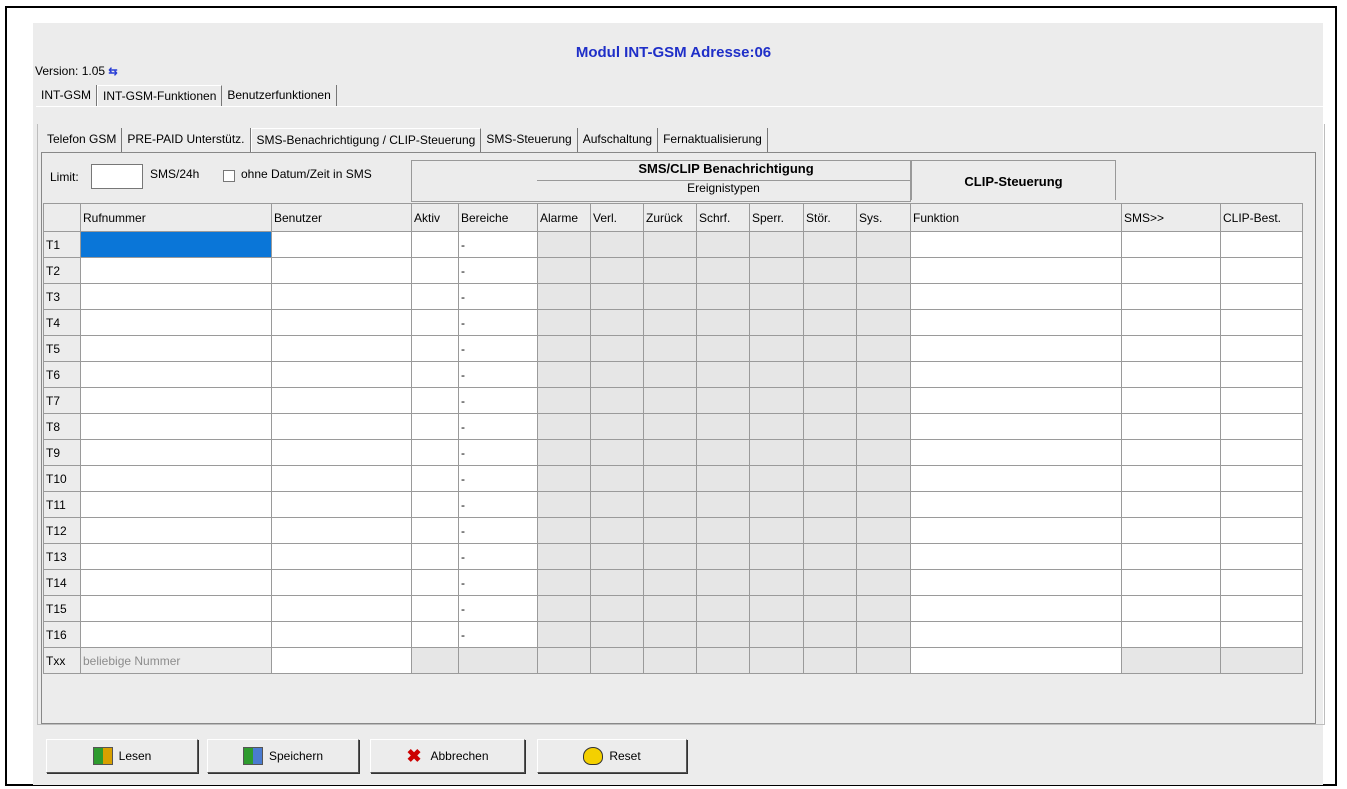  Describe the element at coordinates (366, 140) in the screenshot. I see `tab-sms-benachrichtigung: SMS-Benachrichtigung / CLIP-Steuerung` at that location.